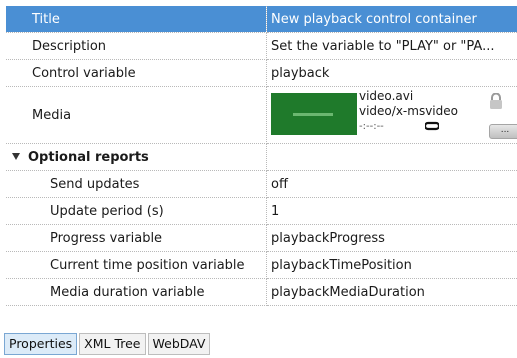 The image size is (517, 358). I want to click on property-value: off, so click(391, 184).